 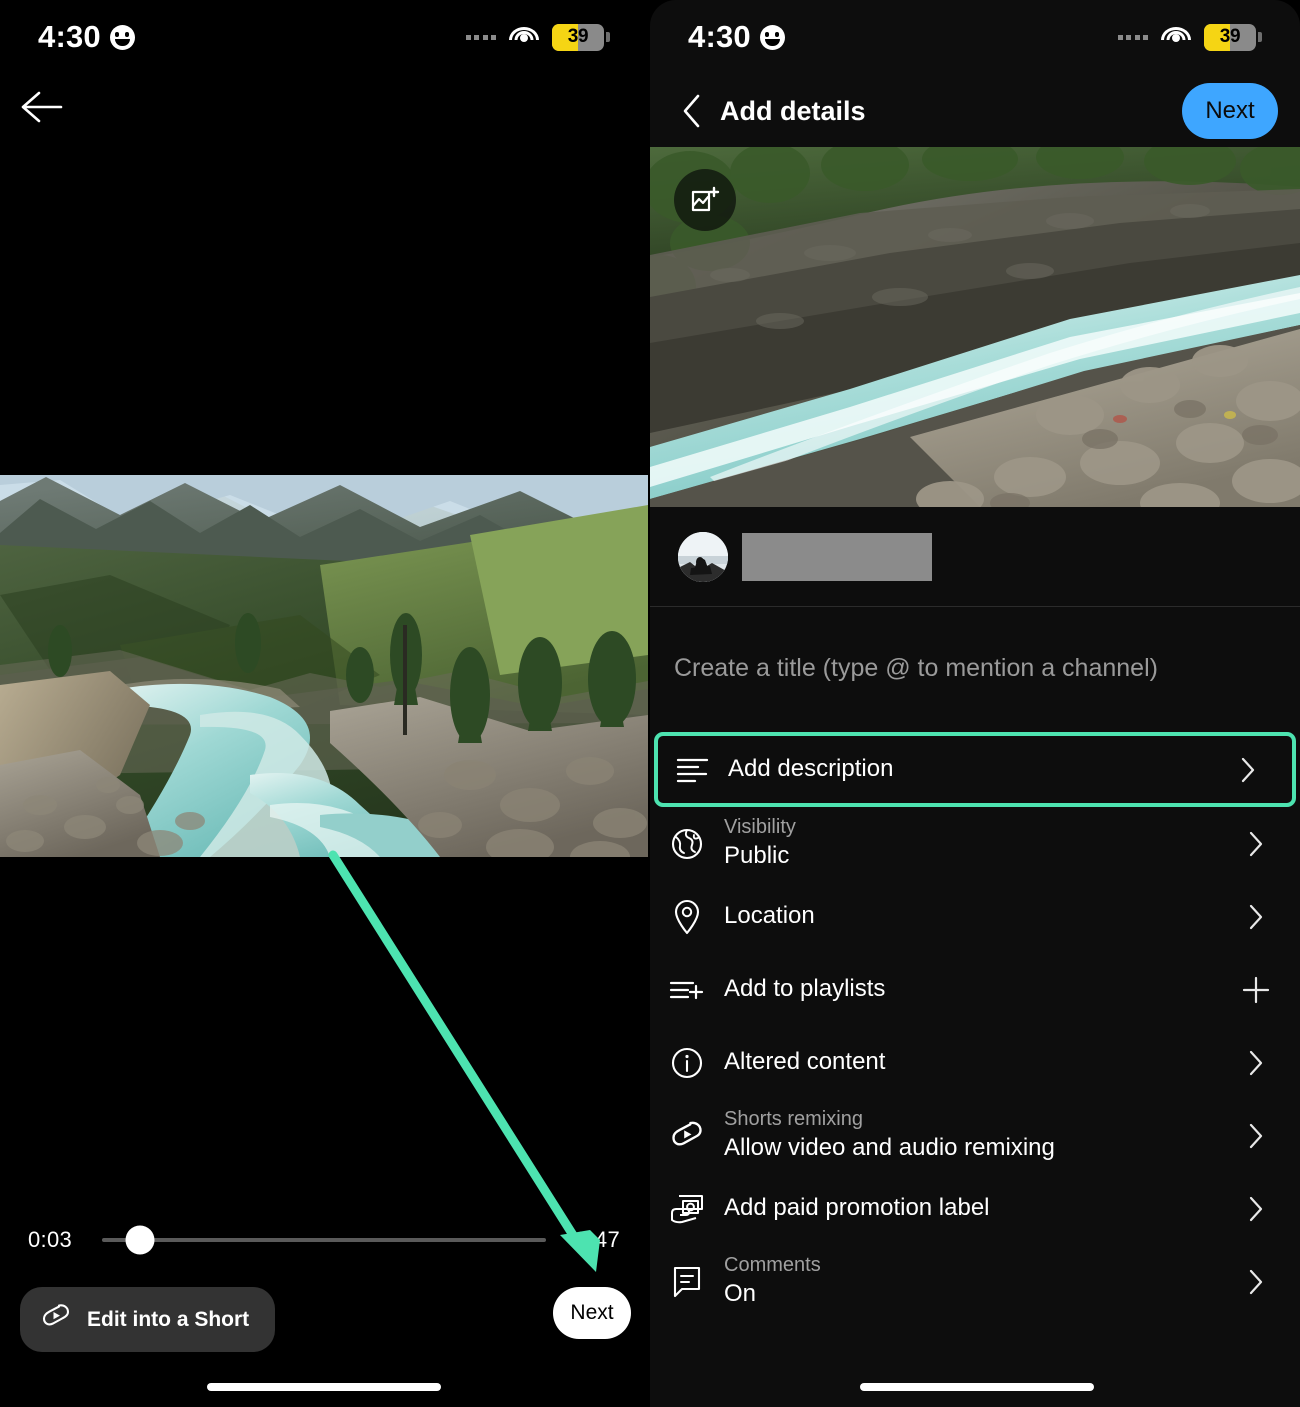 I want to click on home-indicator-left, so click(x=324, y=1387).